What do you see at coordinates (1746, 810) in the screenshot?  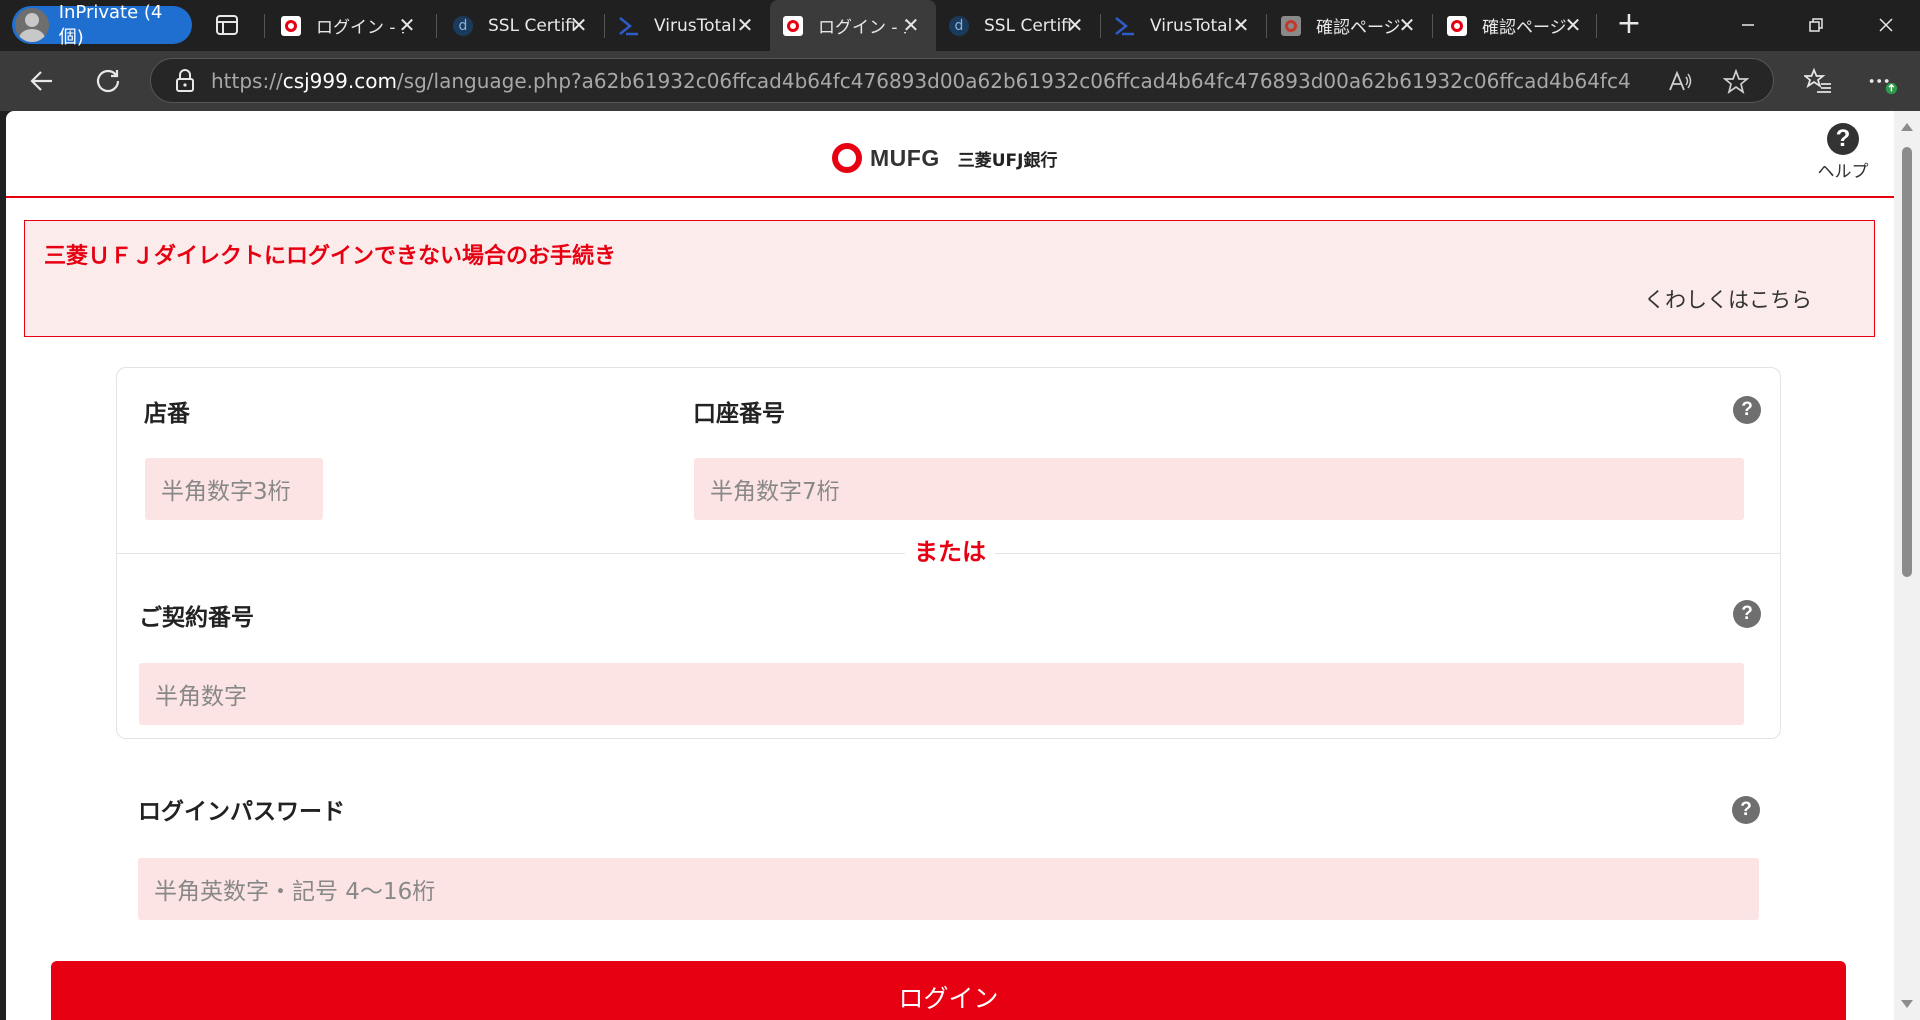 I see `password-help-icon: ?` at bounding box center [1746, 810].